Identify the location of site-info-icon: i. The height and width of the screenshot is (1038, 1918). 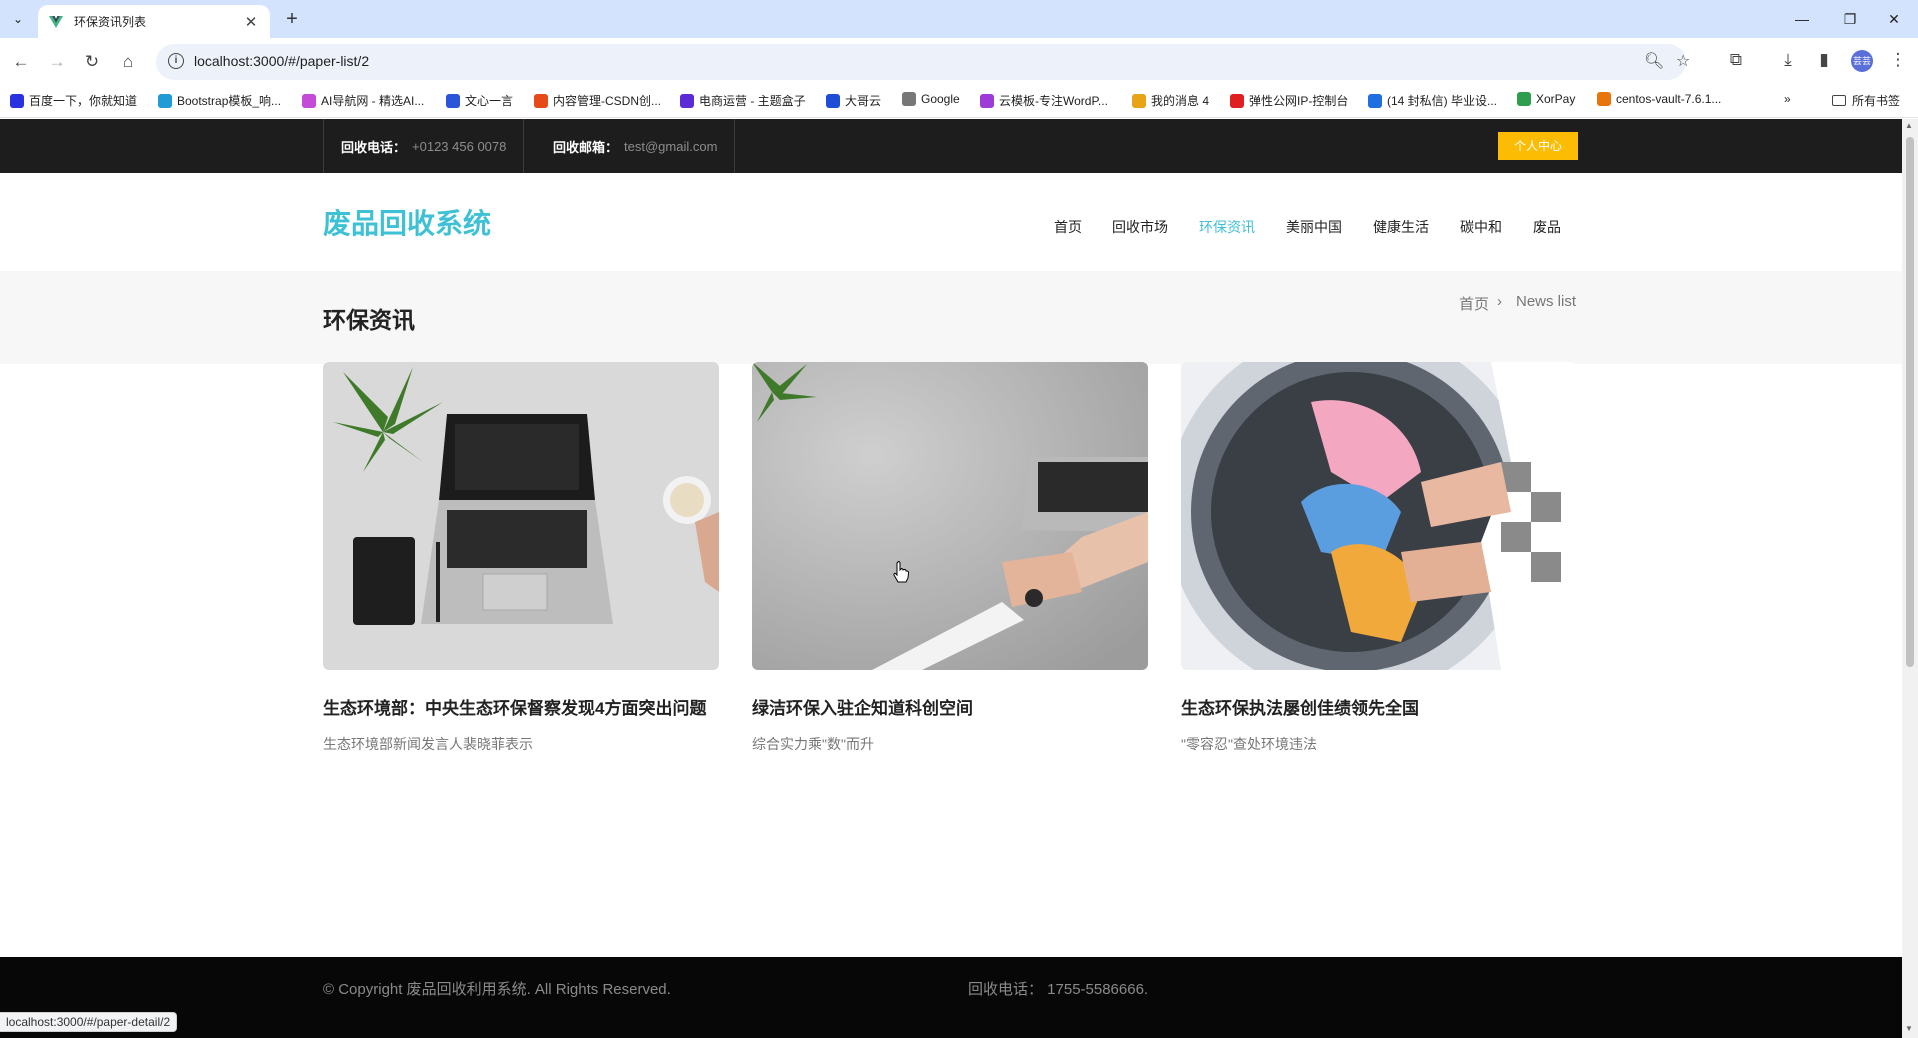
(176, 61).